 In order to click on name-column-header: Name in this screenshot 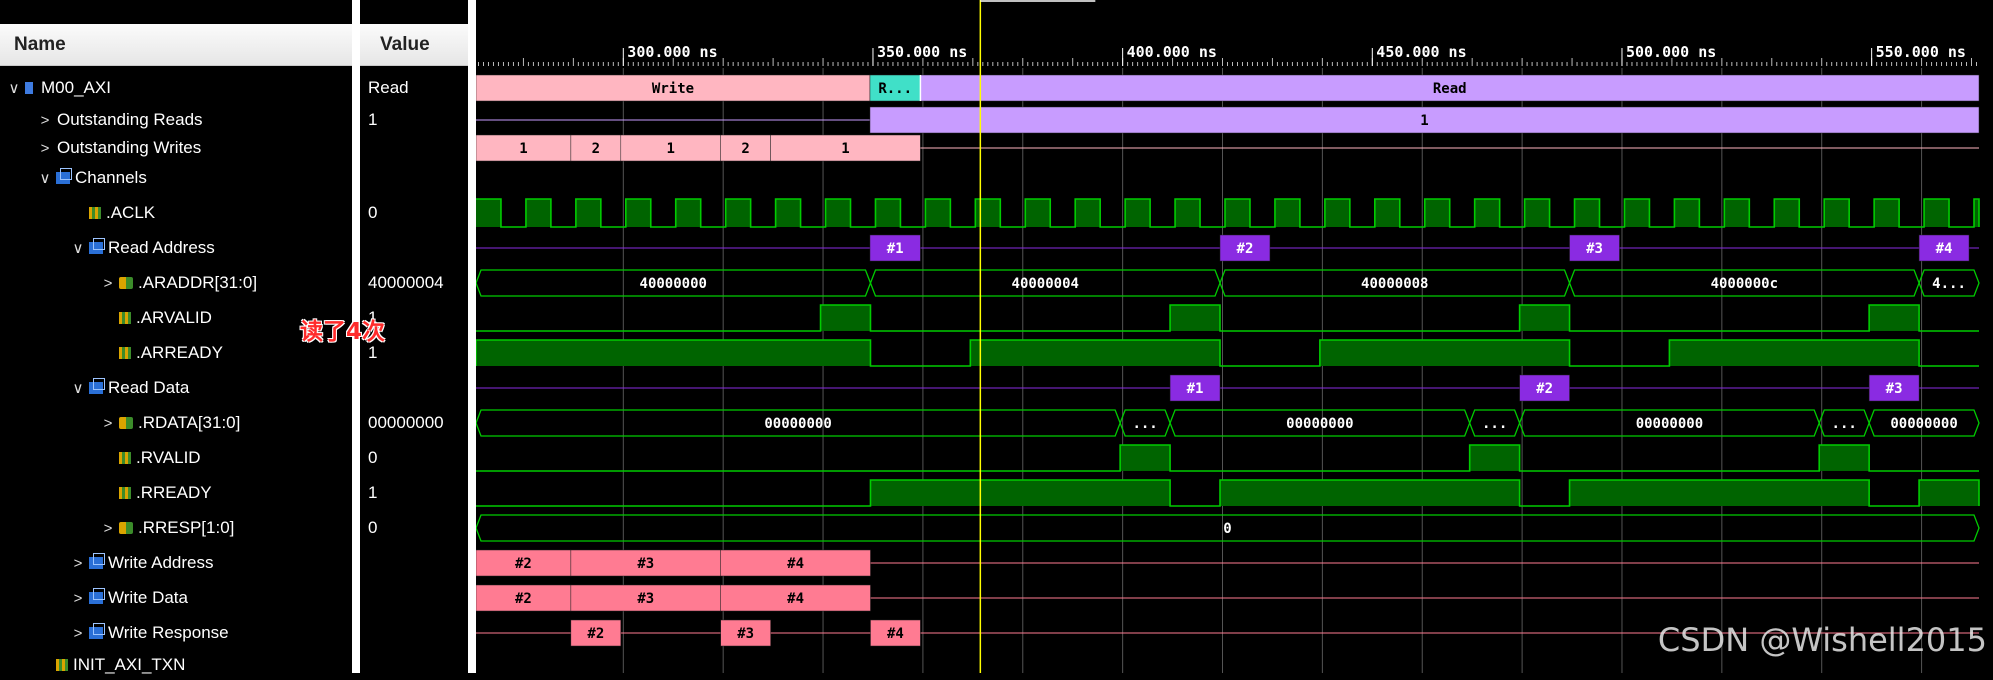, I will do `click(176, 45)`.